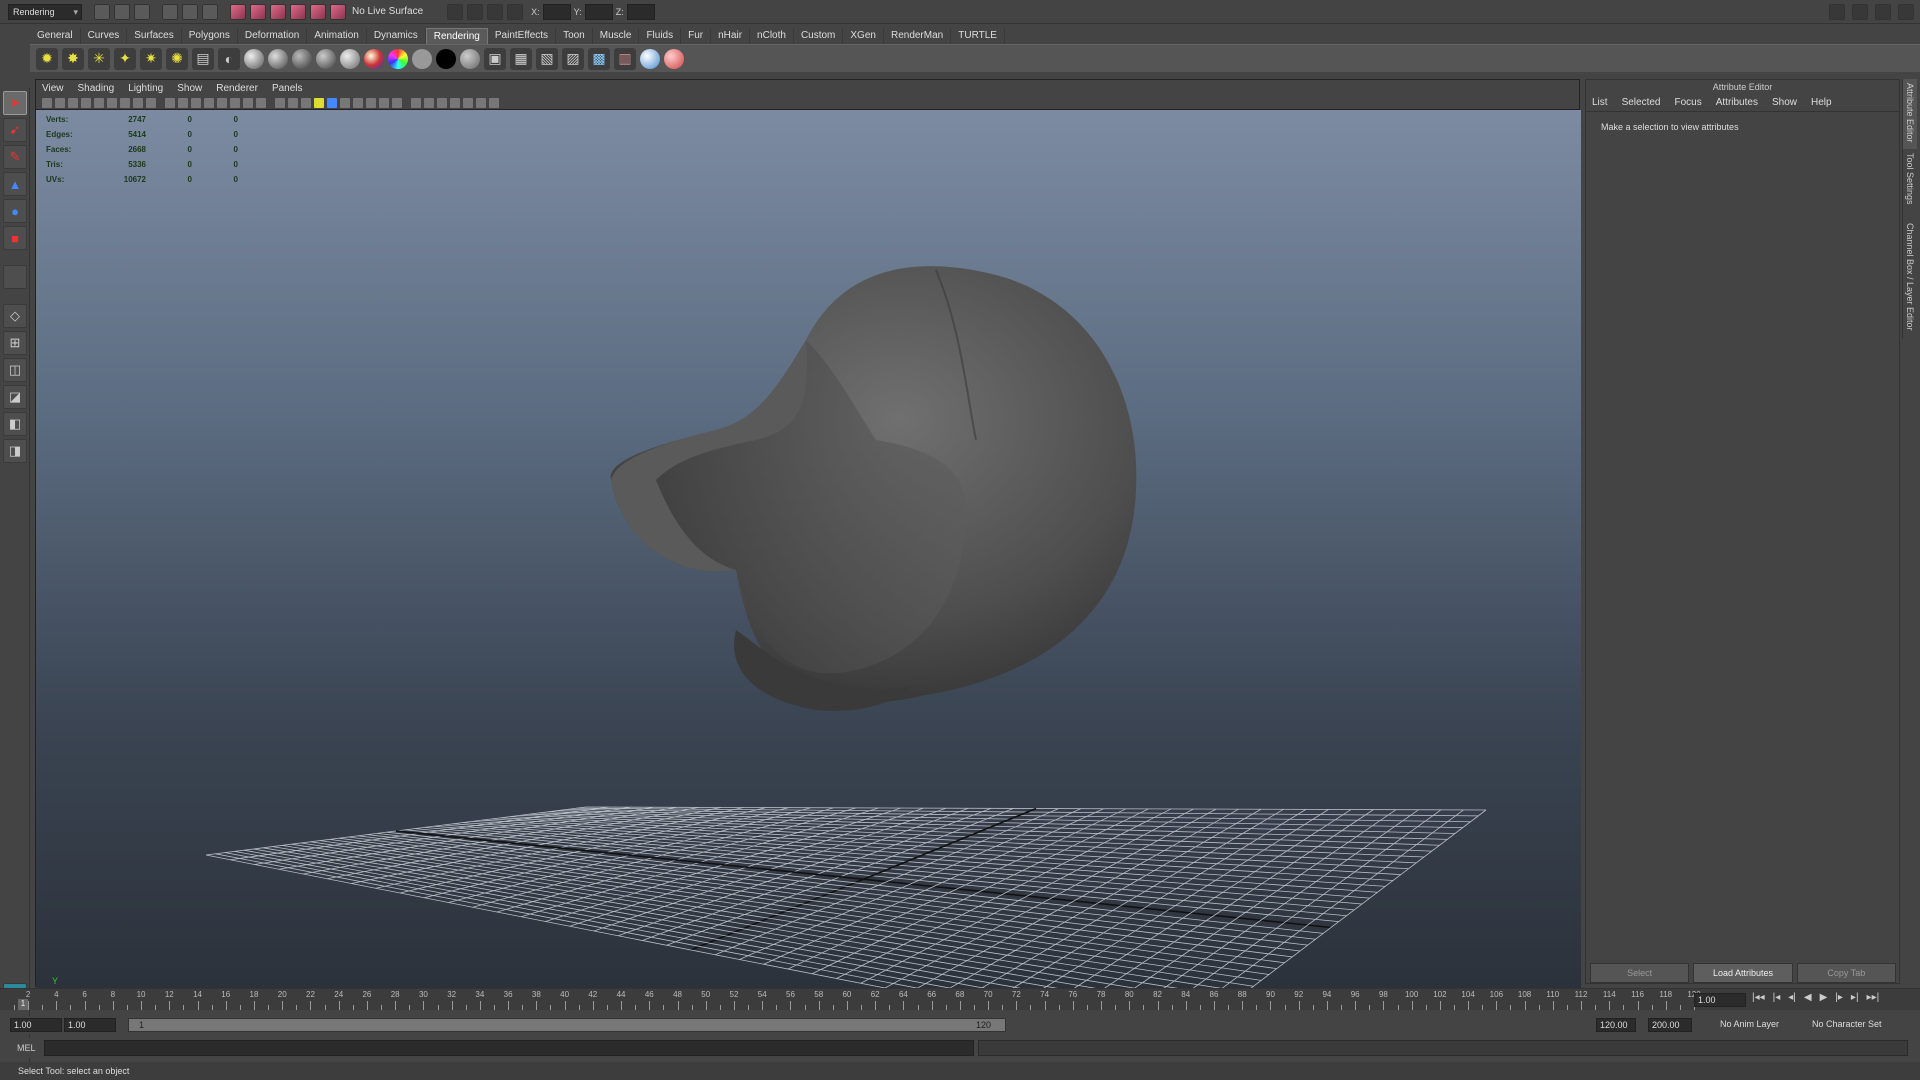 This screenshot has height=1080, width=1920. Describe the element at coordinates (1687, 102) in the screenshot. I see `ae-menu-focus: Focus` at that location.